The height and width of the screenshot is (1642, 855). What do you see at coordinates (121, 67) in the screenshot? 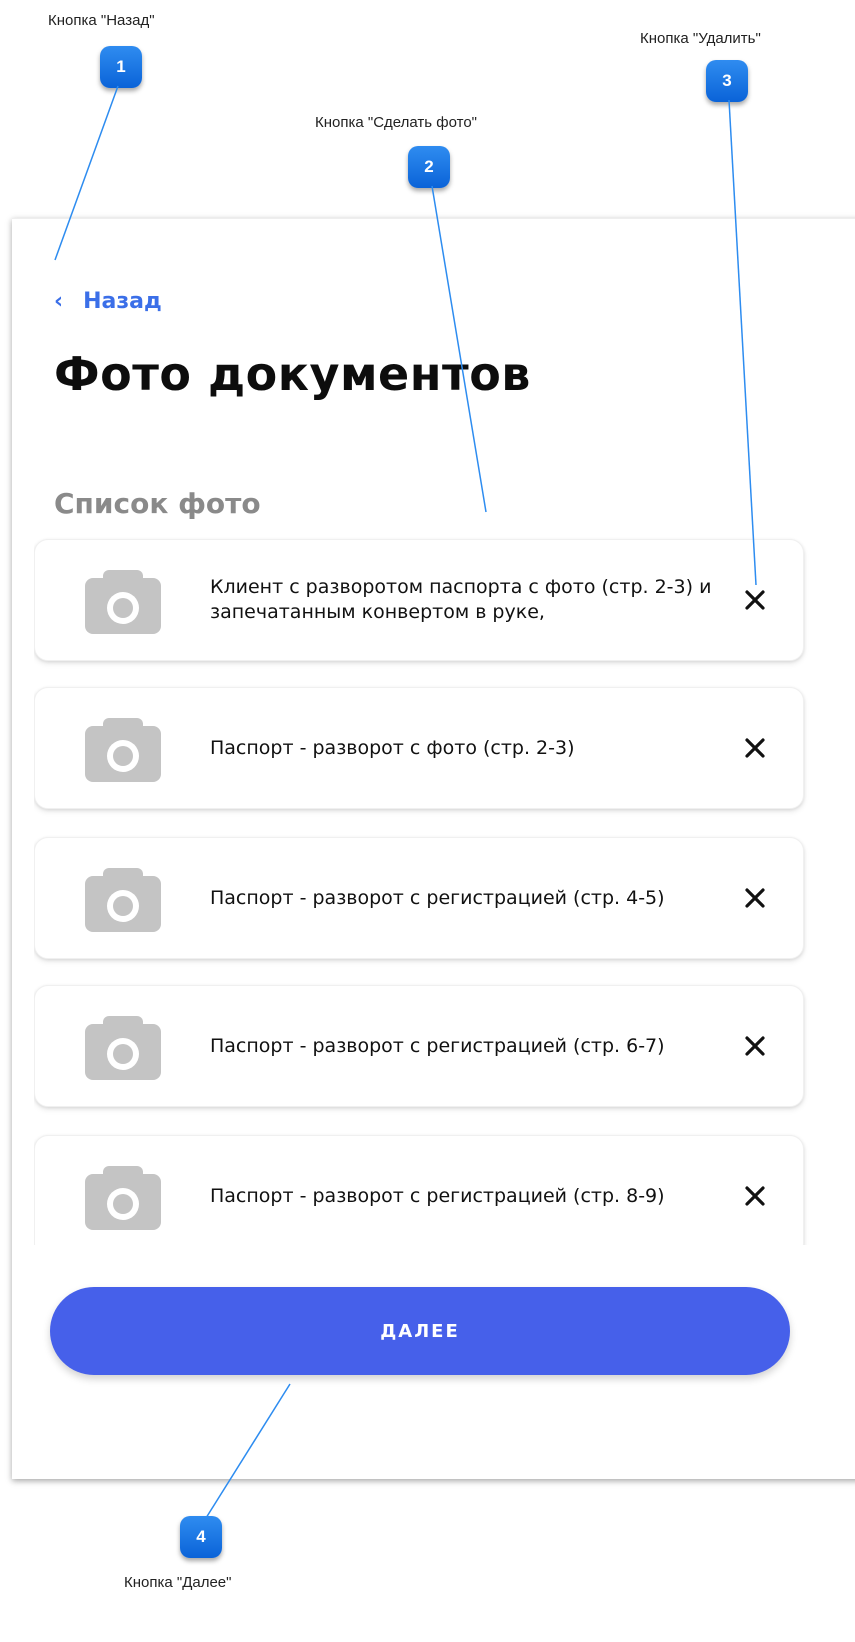
I see `annotation-badge-1: 1` at bounding box center [121, 67].